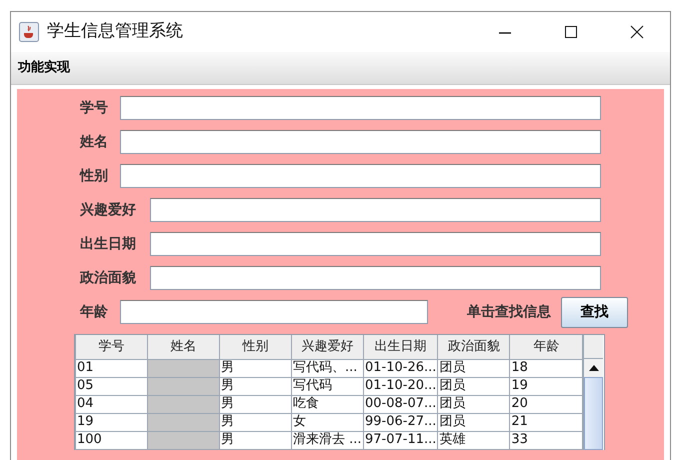 Image resolution: width=681 pixels, height=460 pixels. What do you see at coordinates (546, 422) in the screenshot?
I see `table-cell: 21` at bounding box center [546, 422].